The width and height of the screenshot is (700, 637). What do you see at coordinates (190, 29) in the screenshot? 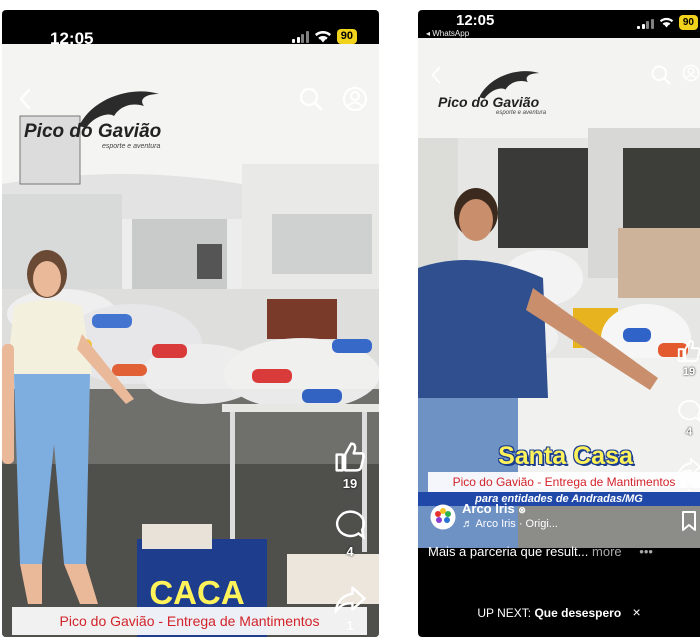
I see `status-bar: 12:05 90` at bounding box center [190, 29].